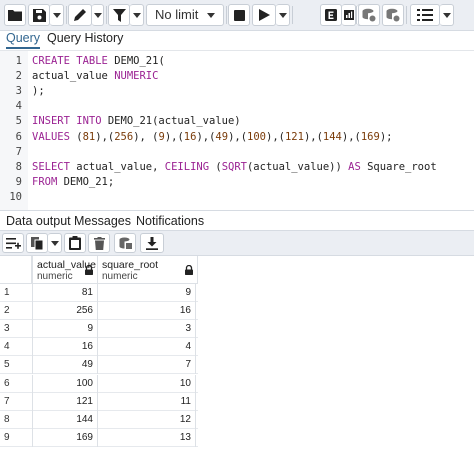  Describe the element at coordinates (239, 15) in the screenshot. I see `stop-button` at that location.